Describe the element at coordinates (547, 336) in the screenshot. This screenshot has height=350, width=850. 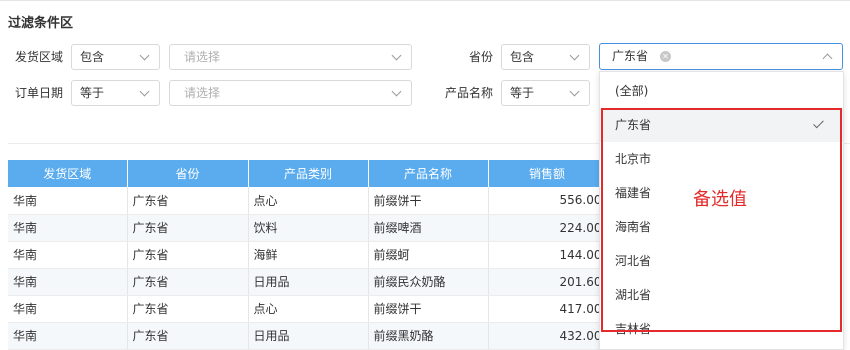
I see `table-cell-sales: 432.00` at that location.